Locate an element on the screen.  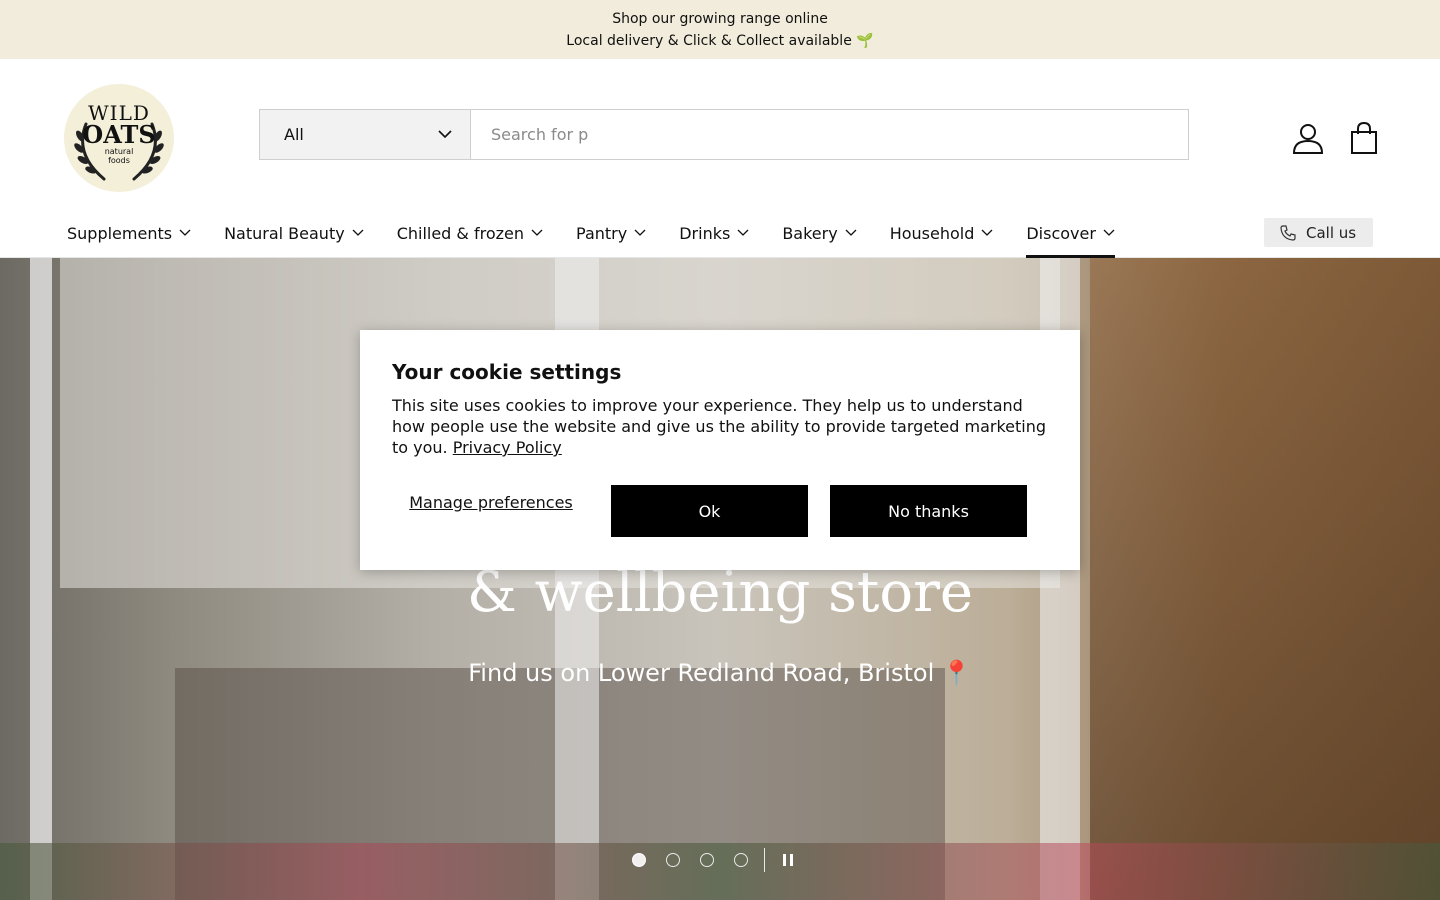
nav-item-natural-beauty: Natural Beauty is located at coordinates (294, 233).